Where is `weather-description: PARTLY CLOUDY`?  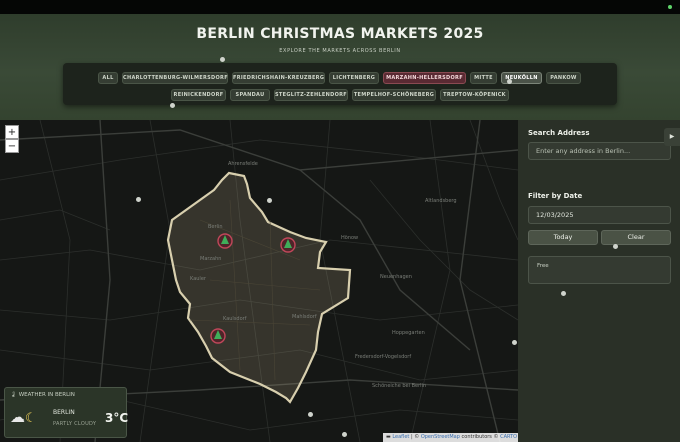 weather-description: PARTLY CLOUDY is located at coordinates (75, 424).